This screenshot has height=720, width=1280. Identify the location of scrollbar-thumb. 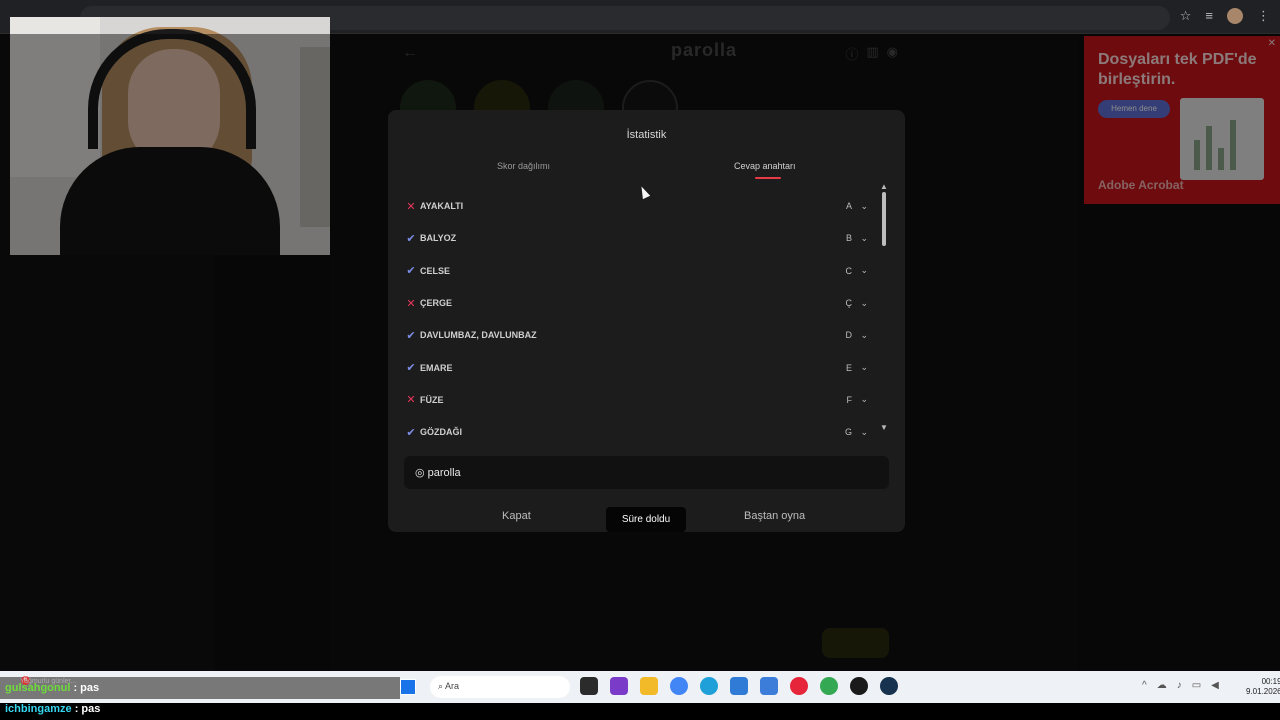
(884, 219).